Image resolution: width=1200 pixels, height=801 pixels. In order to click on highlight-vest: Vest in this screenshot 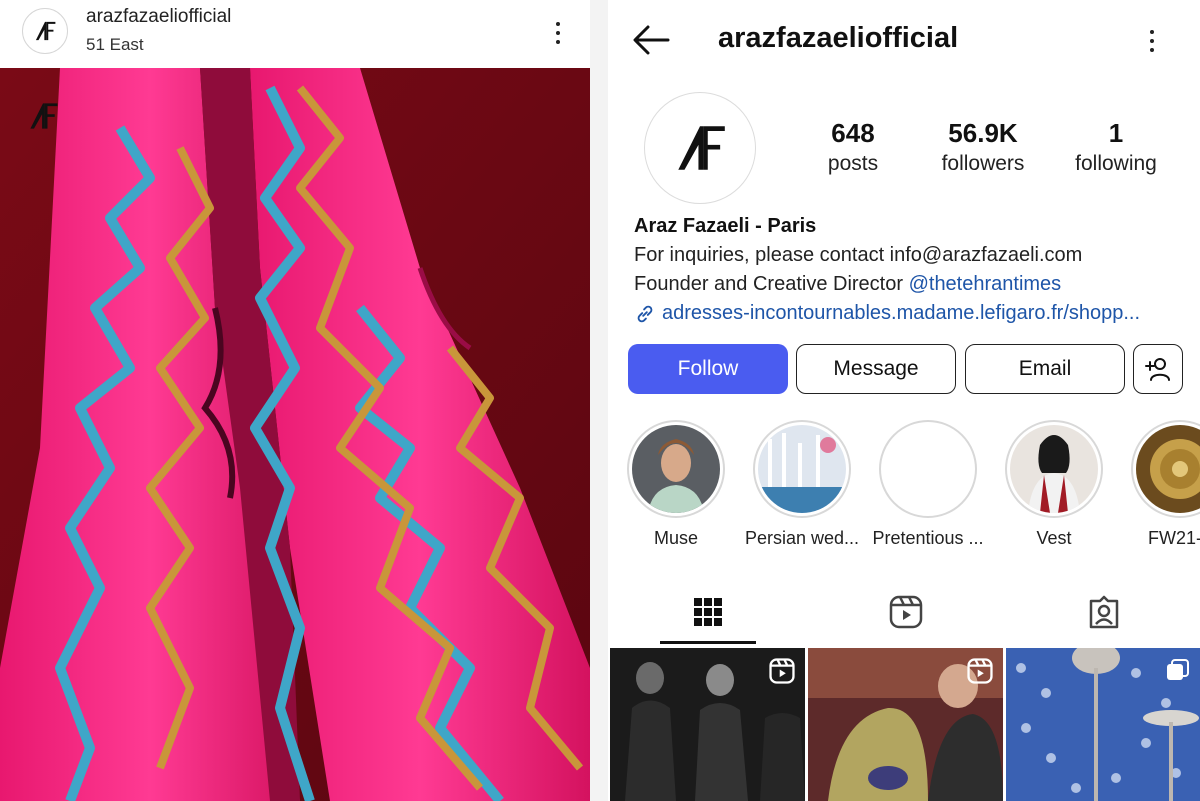, I will do `click(1054, 484)`.